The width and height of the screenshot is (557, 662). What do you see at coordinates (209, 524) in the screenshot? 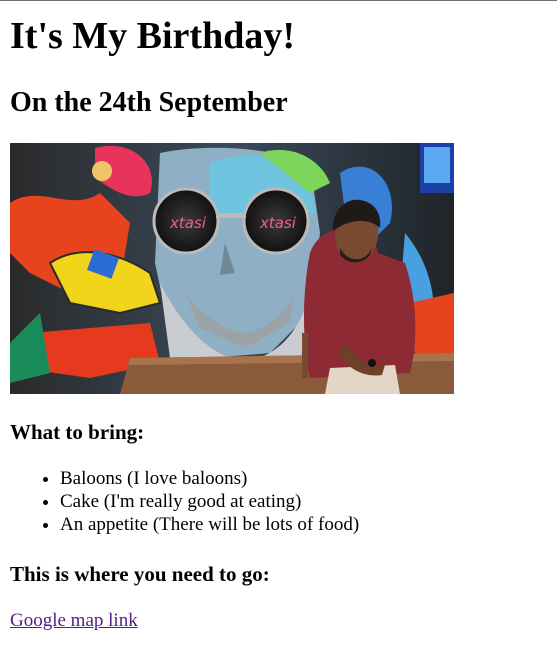
I see `list-item: An appetite (There will be lots of food)` at bounding box center [209, 524].